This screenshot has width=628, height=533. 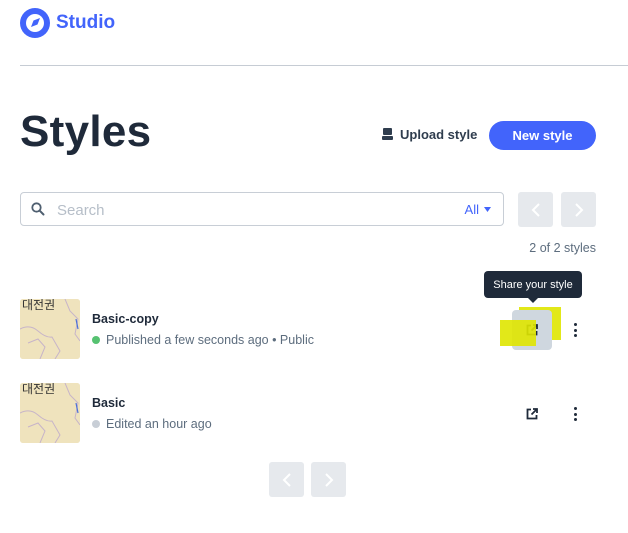 I want to click on filter-select: All, so click(x=478, y=209).